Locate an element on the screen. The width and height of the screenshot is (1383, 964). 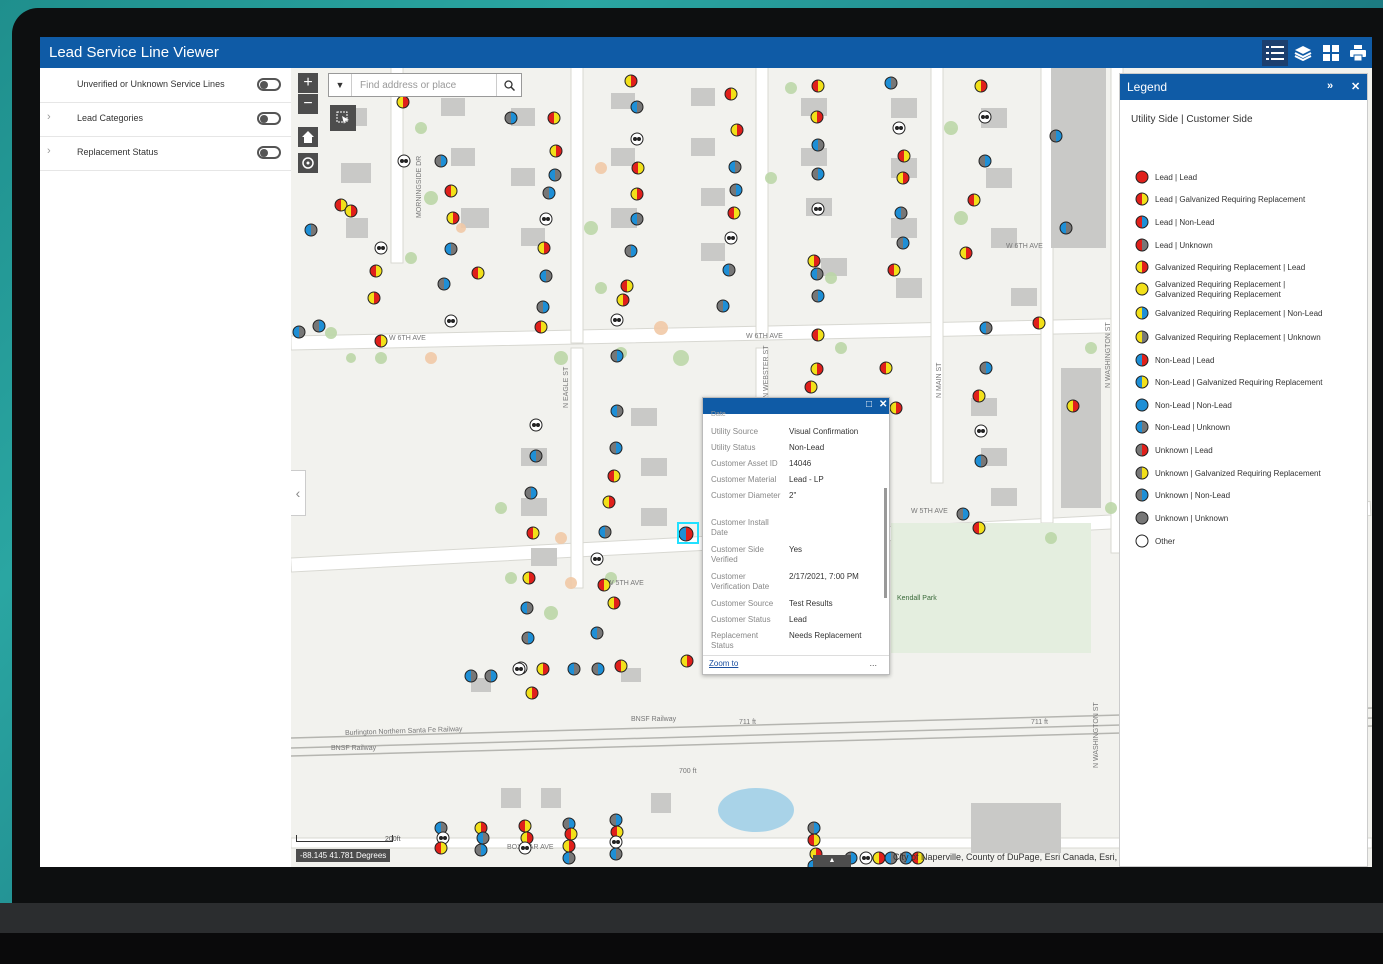
app-header: Lead Service Line Viewer is located at coordinates (706, 52).